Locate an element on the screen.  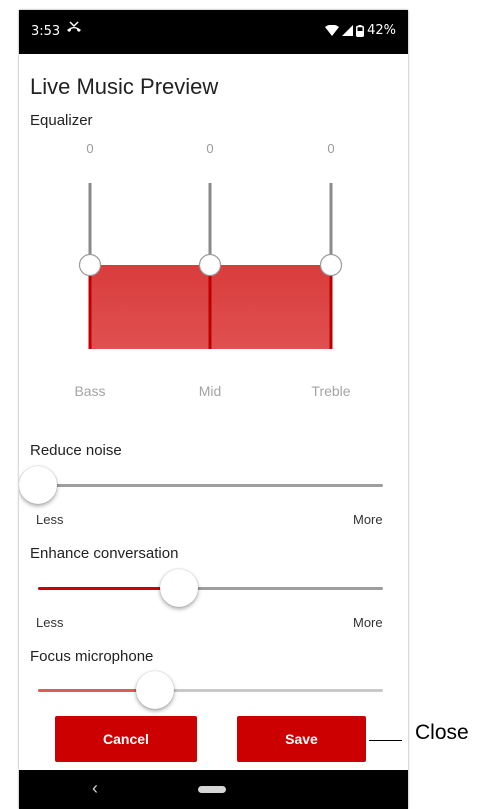
reduce-noise-label: Reduce noise is located at coordinates (76, 450).